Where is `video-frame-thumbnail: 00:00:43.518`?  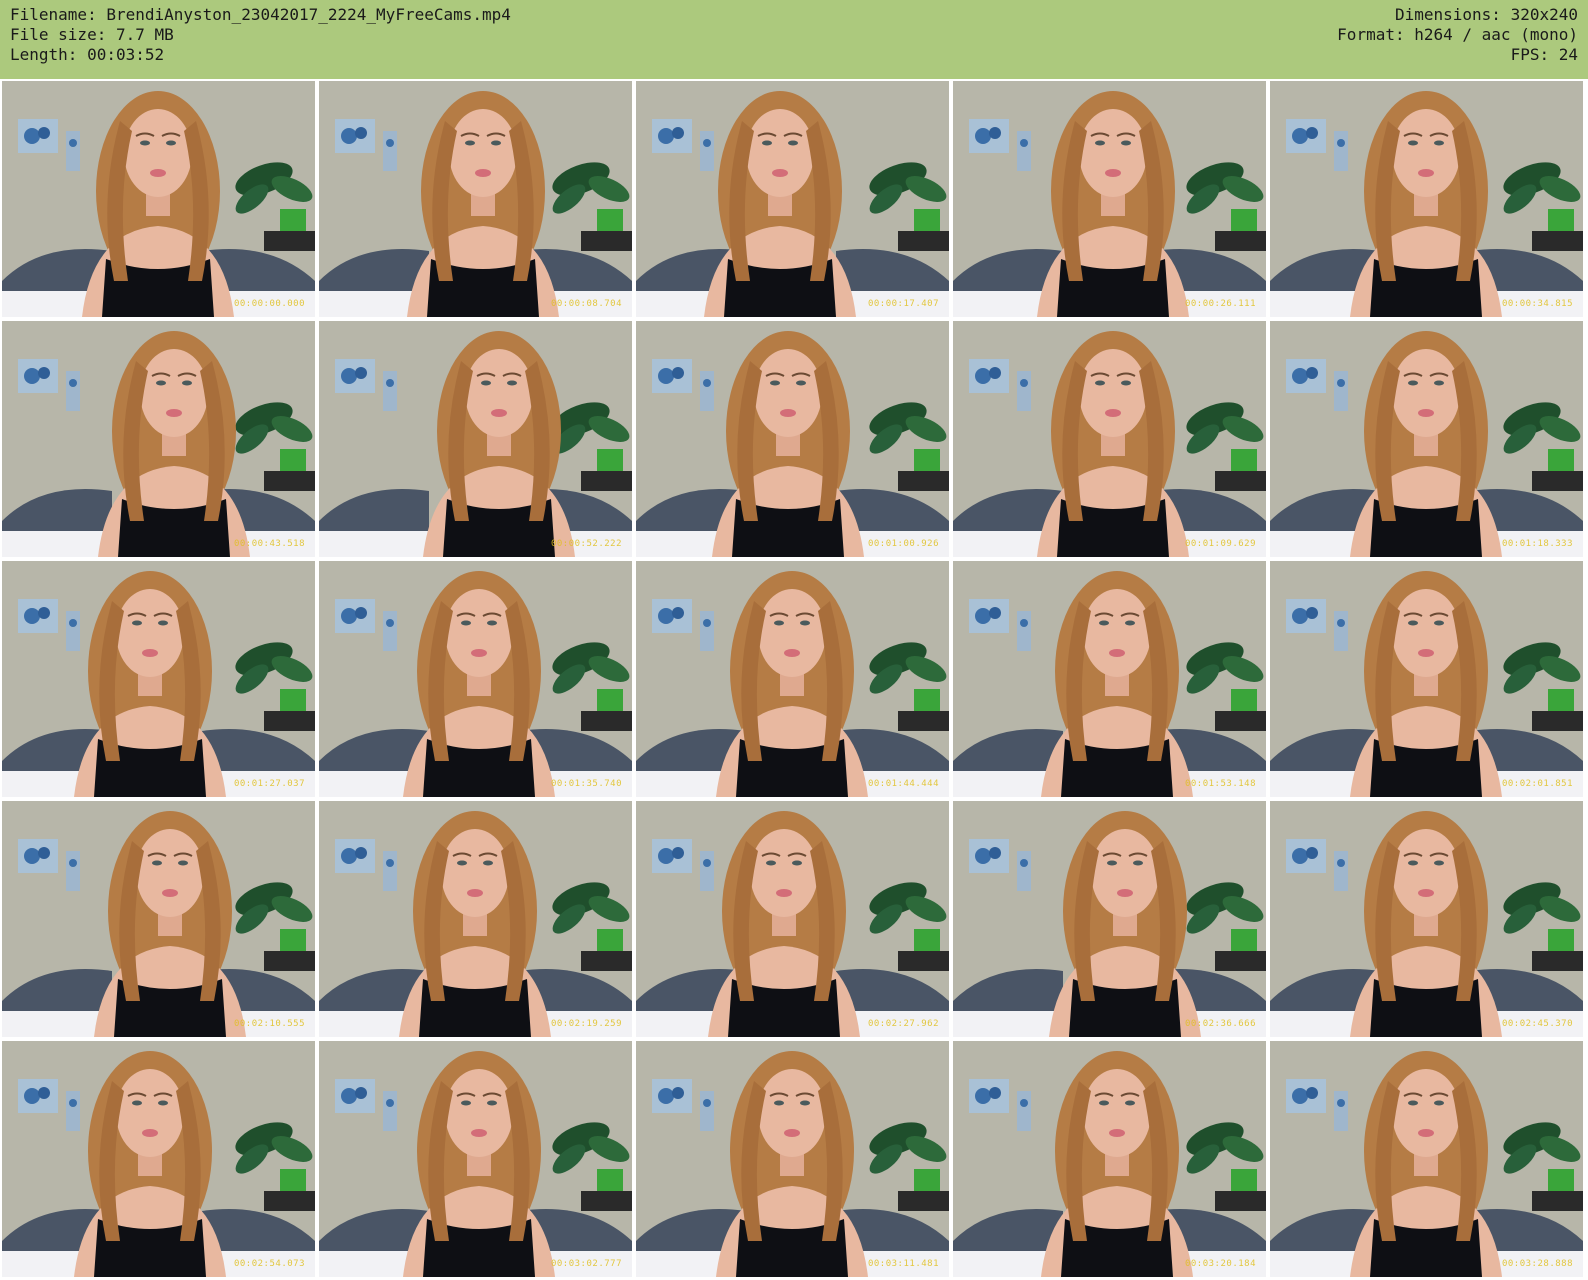 video-frame-thumbnail: 00:00:43.518 is located at coordinates (158, 439).